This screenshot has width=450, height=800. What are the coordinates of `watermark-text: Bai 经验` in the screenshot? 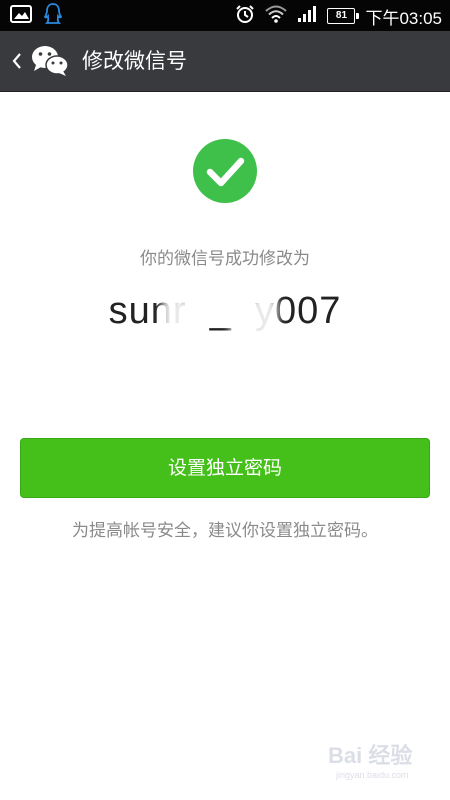 It's located at (370, 755).